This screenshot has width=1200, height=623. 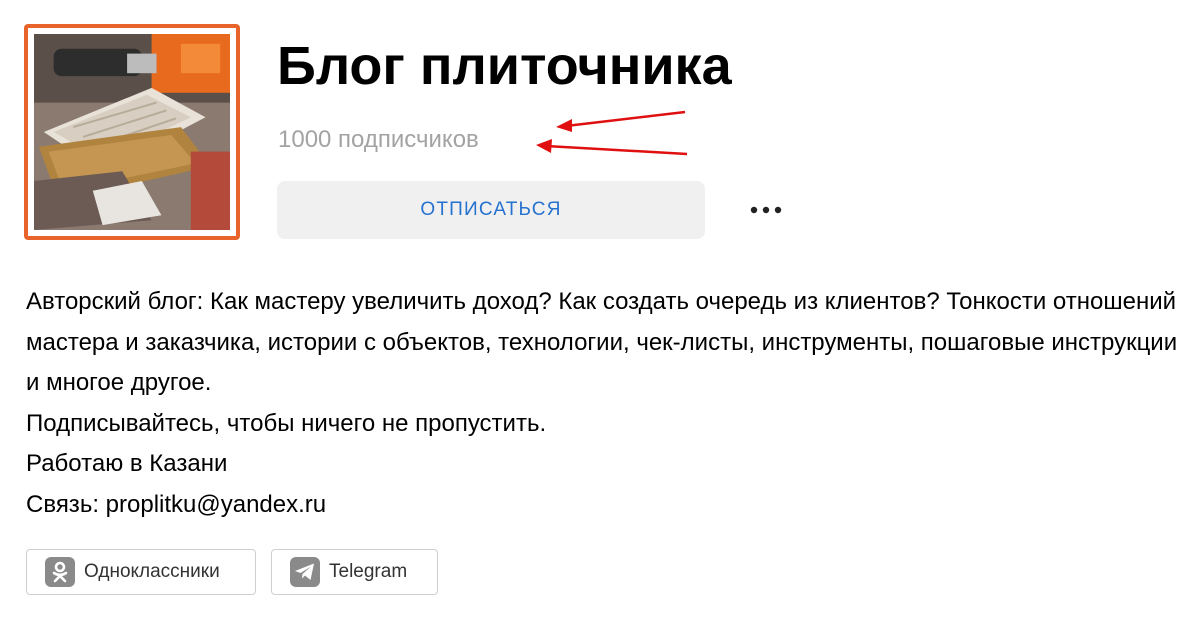 I want to click on arrow-line-top, so click(x=625, y=119).